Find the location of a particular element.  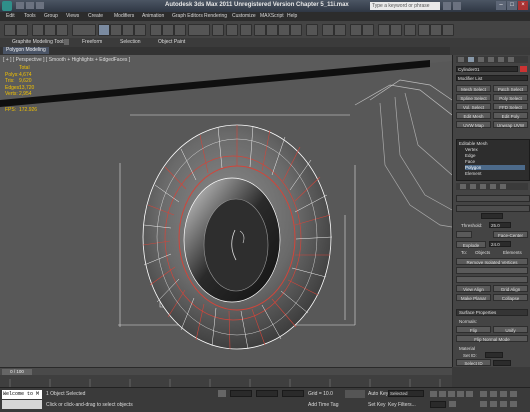

menu-modifiers: Modifiers is located at coordinates (124, 16).